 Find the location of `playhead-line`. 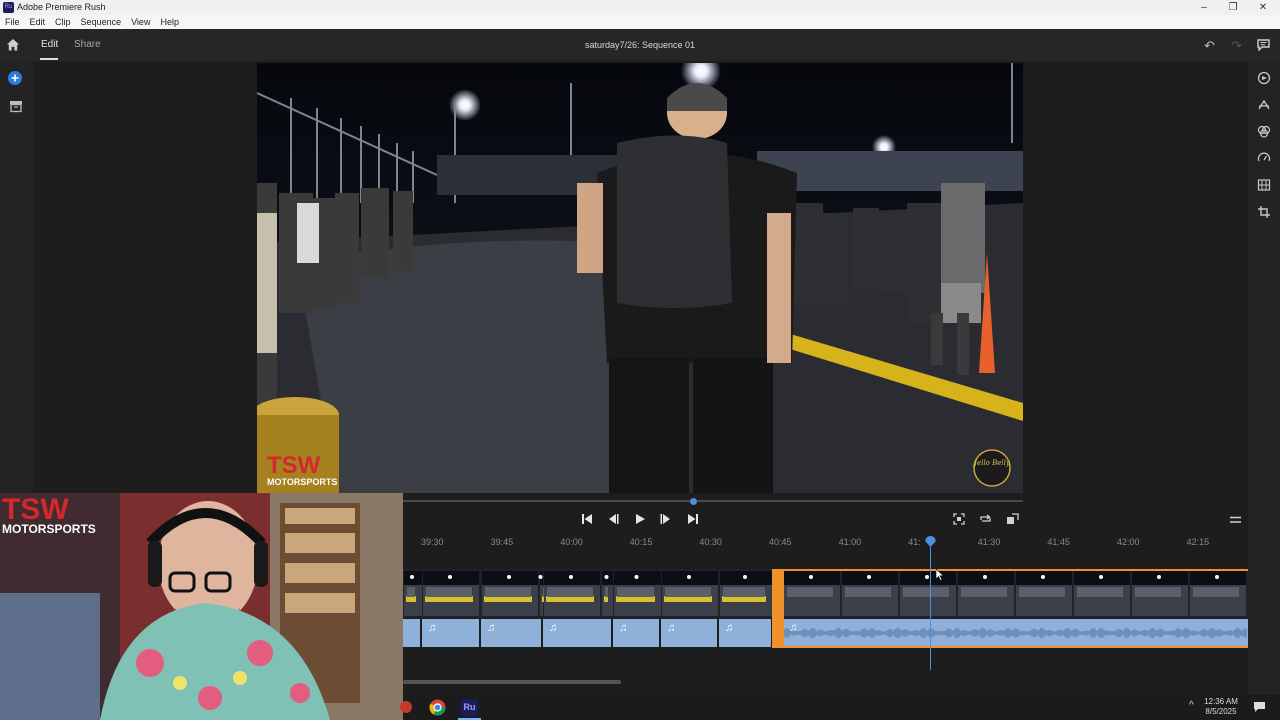

playhead-line is located at coordinates (930, 605).